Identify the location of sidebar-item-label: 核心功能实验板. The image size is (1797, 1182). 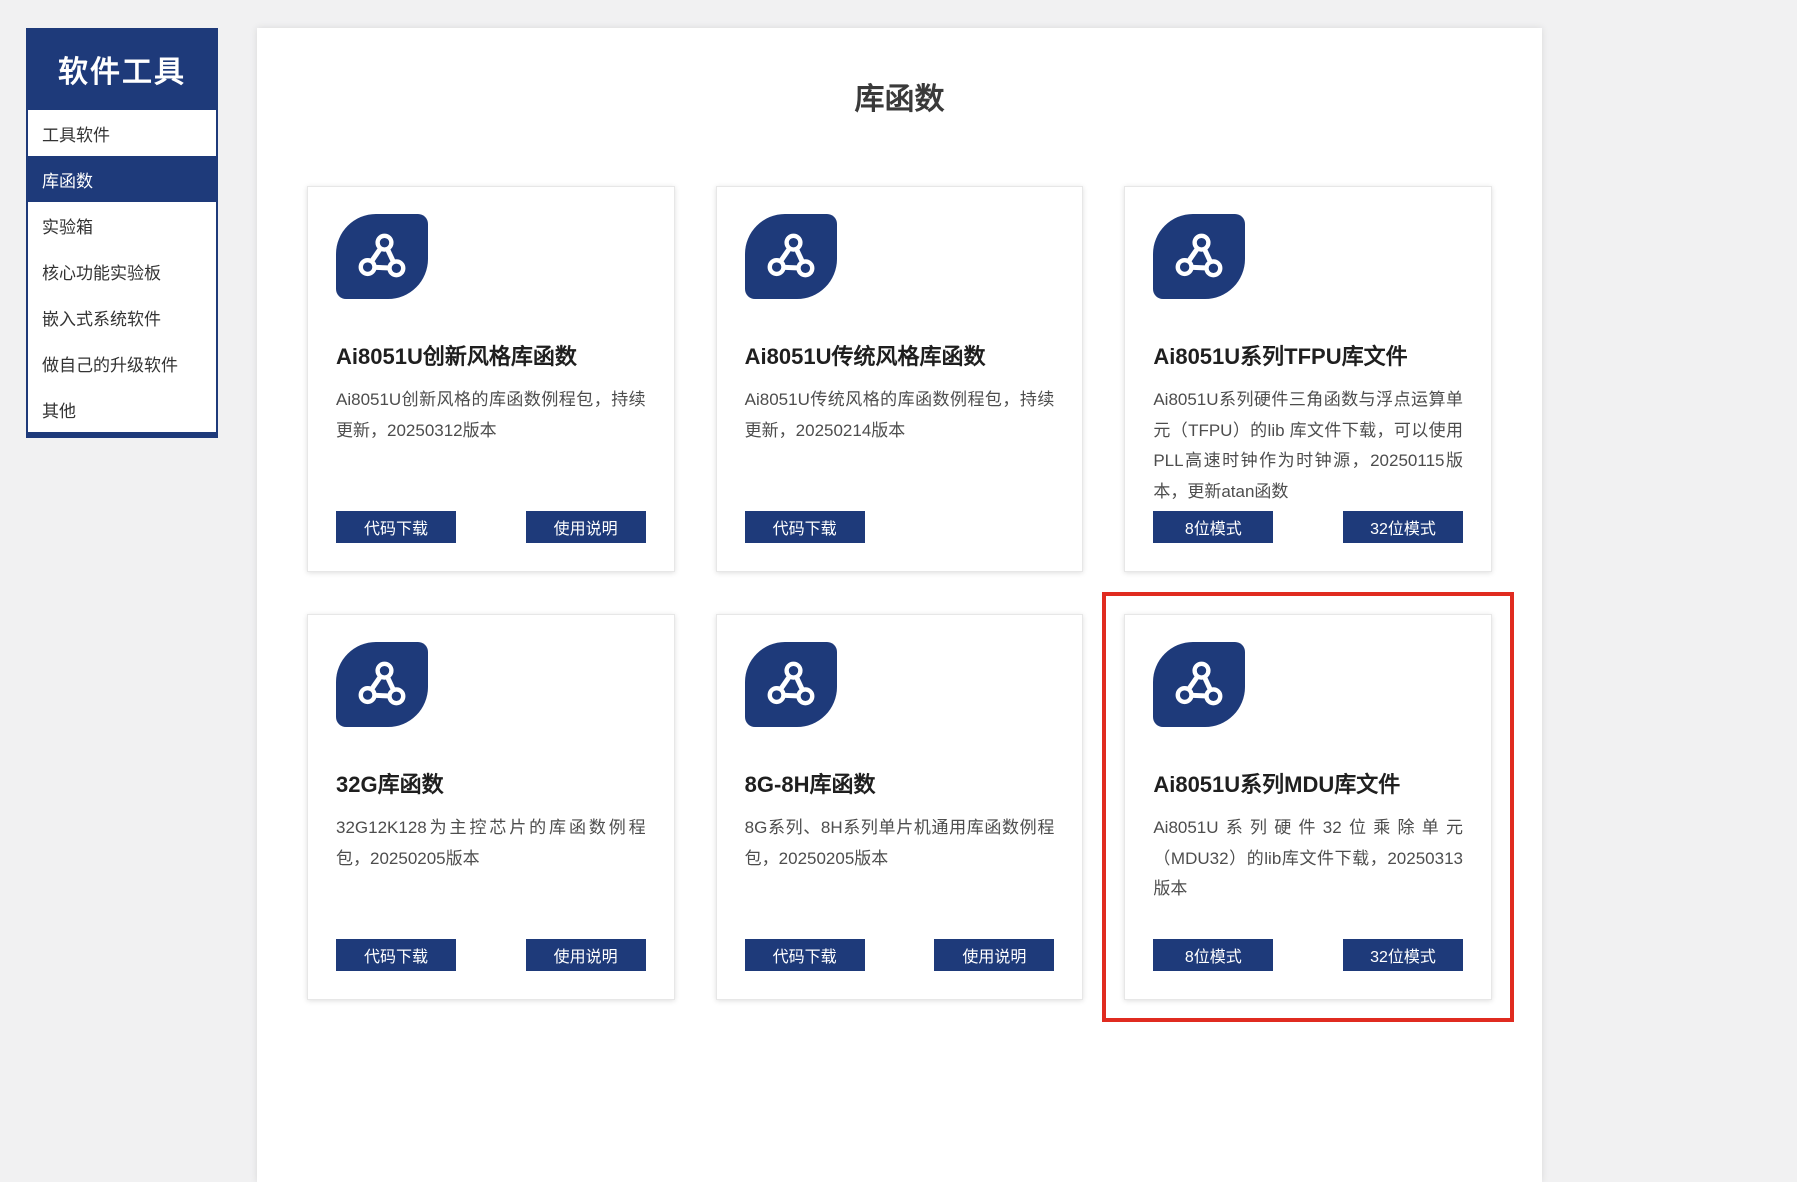
(101, 273).